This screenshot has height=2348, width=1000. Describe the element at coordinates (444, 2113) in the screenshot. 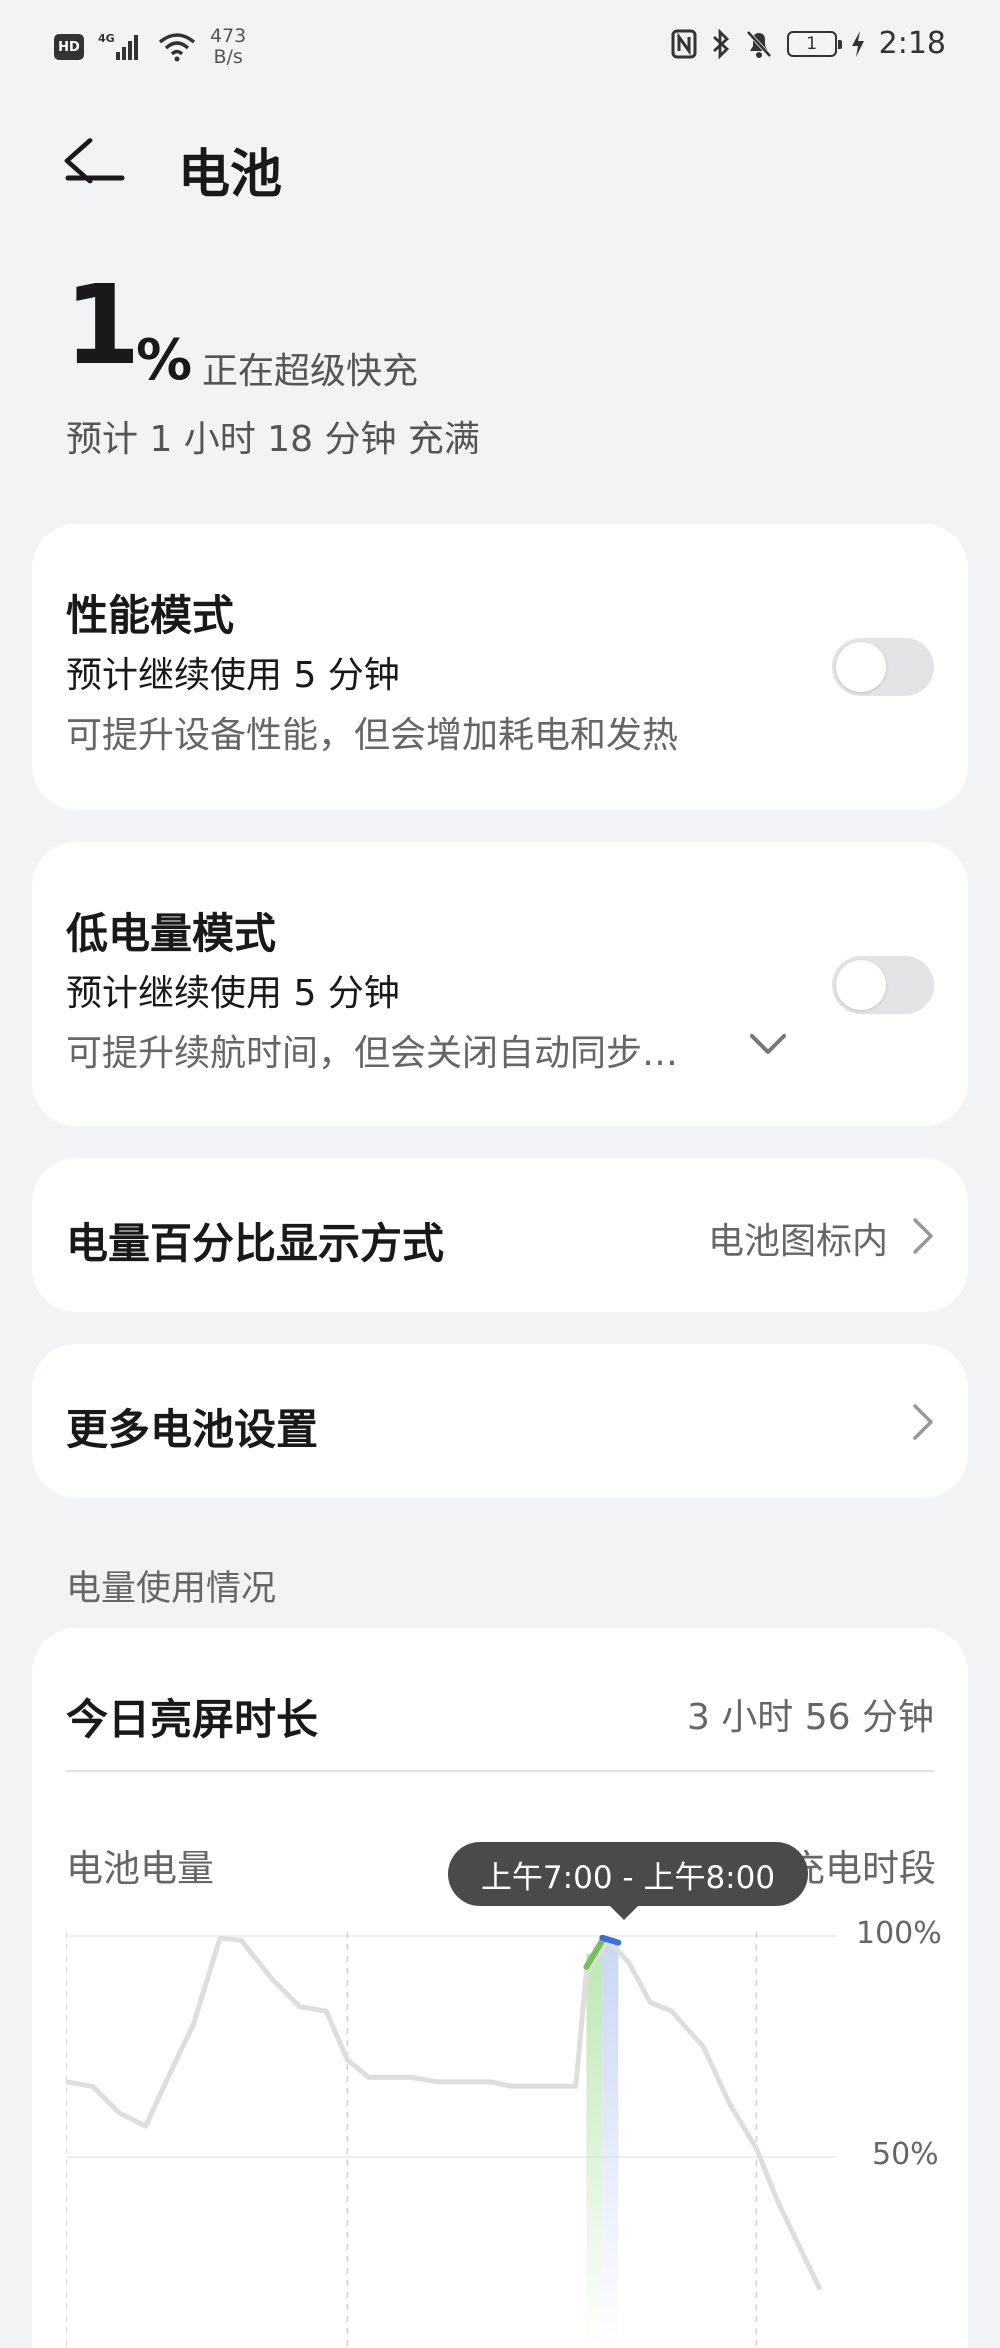

I see `battery-level-line` at that location.